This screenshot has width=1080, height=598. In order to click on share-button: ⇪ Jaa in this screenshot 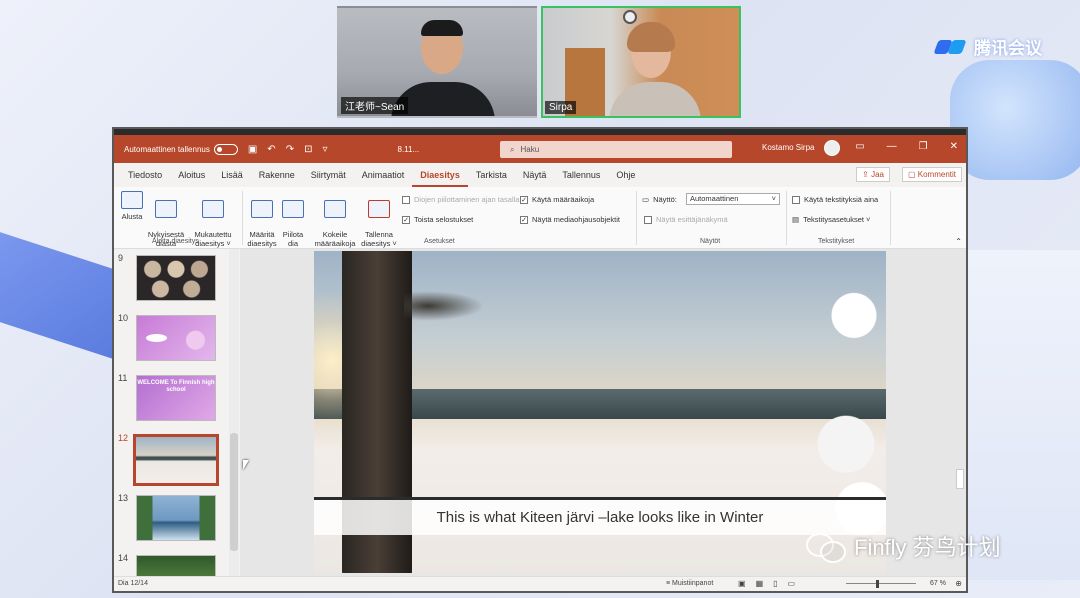, I will do `click(873, 174)`.